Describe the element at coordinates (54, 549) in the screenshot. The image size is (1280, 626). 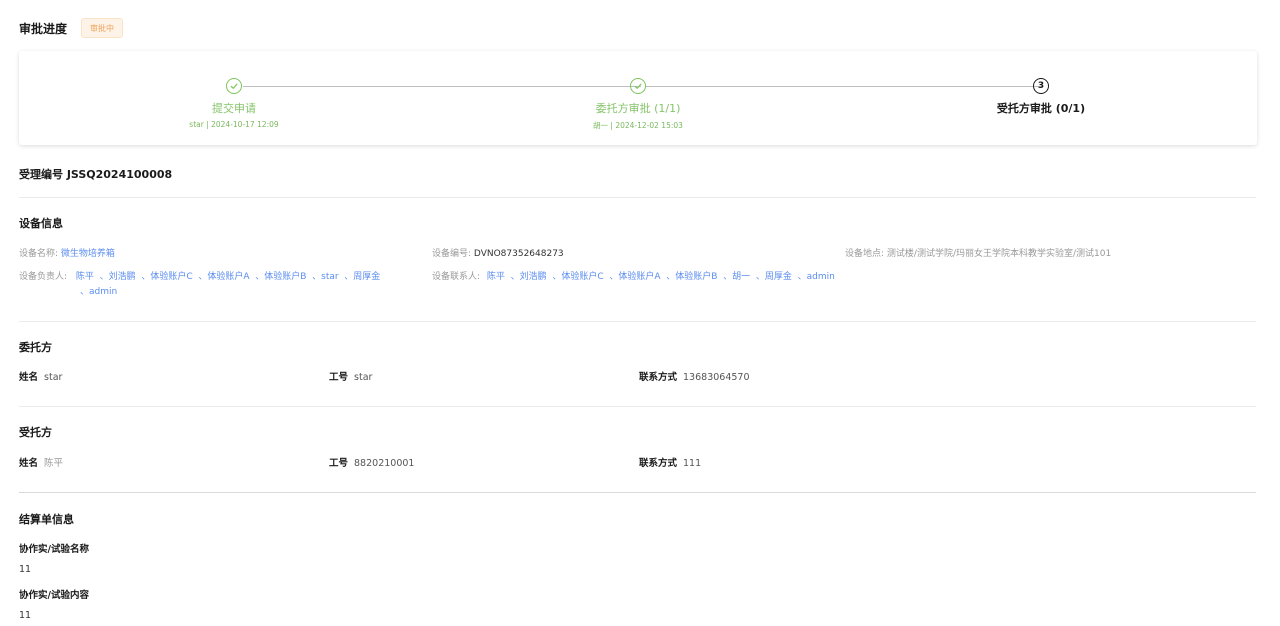
I see `settlement-name-label: 协作实/试验名称` at that location.